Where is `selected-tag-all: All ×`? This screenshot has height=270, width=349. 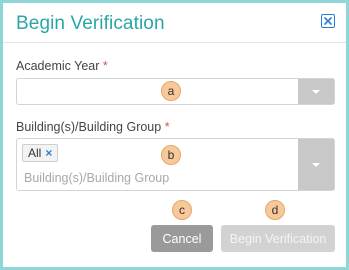
selected-tag-all: All × is located at coordinates (40, 153).